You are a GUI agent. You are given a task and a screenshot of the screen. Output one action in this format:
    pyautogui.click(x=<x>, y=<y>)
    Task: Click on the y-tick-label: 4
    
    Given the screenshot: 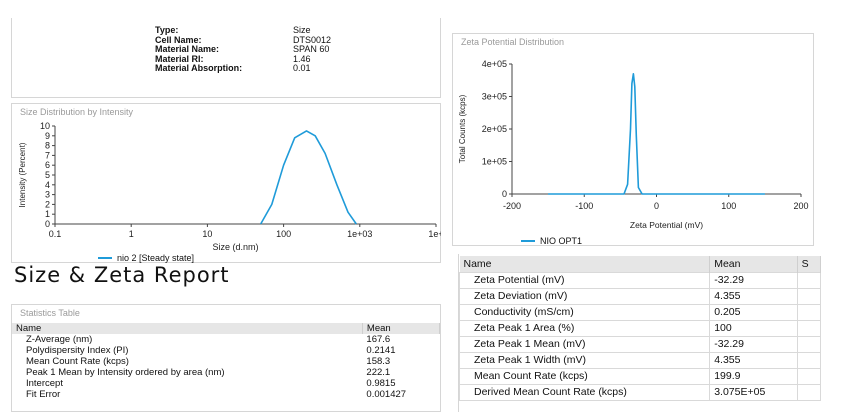 What is the action you would take?
    pyautogui.click(x=47, y=185)
    